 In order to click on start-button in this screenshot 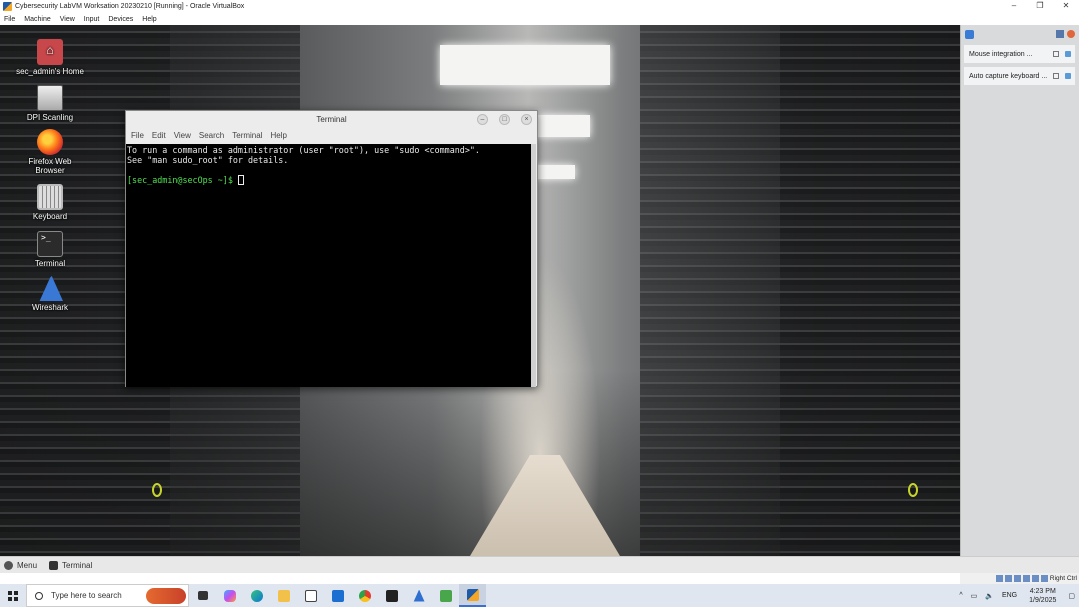, I will do `click(13, 595)`.